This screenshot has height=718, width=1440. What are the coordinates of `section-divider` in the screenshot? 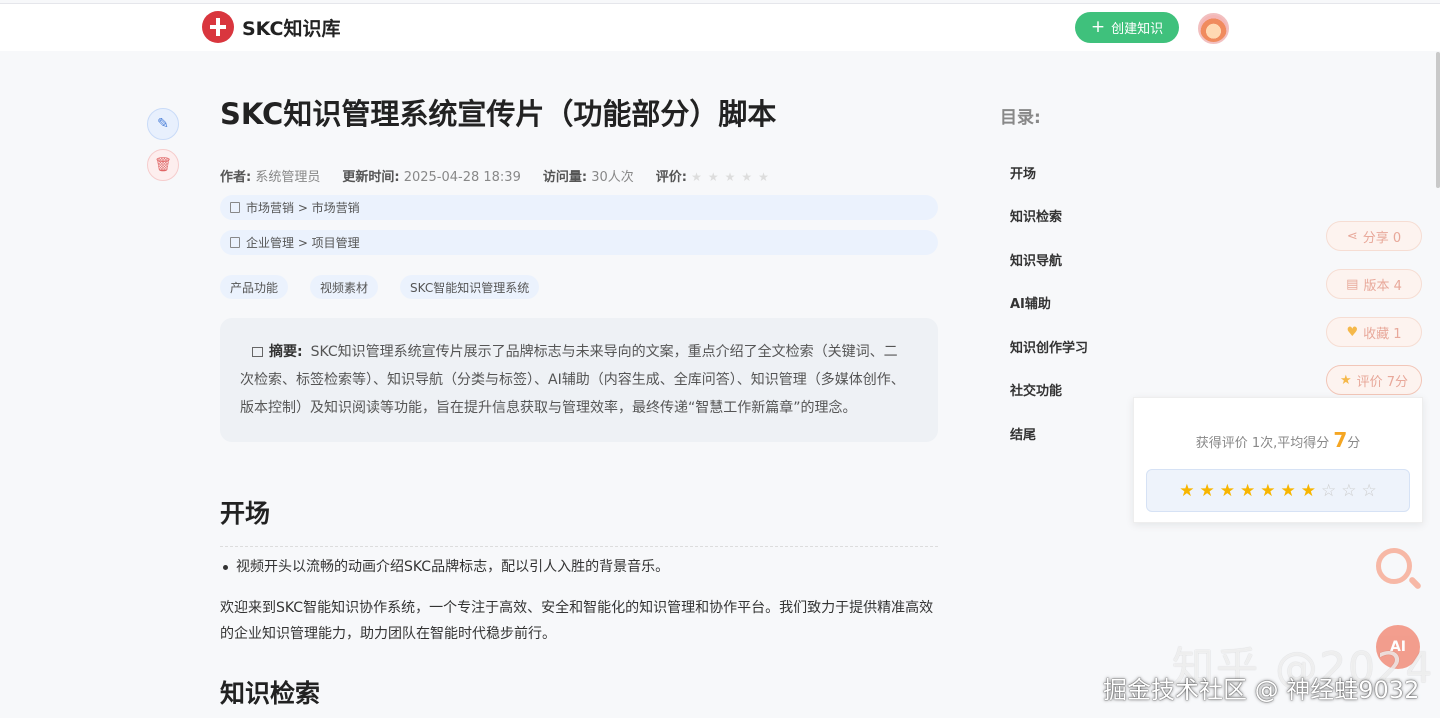 It's located at (579, 546).